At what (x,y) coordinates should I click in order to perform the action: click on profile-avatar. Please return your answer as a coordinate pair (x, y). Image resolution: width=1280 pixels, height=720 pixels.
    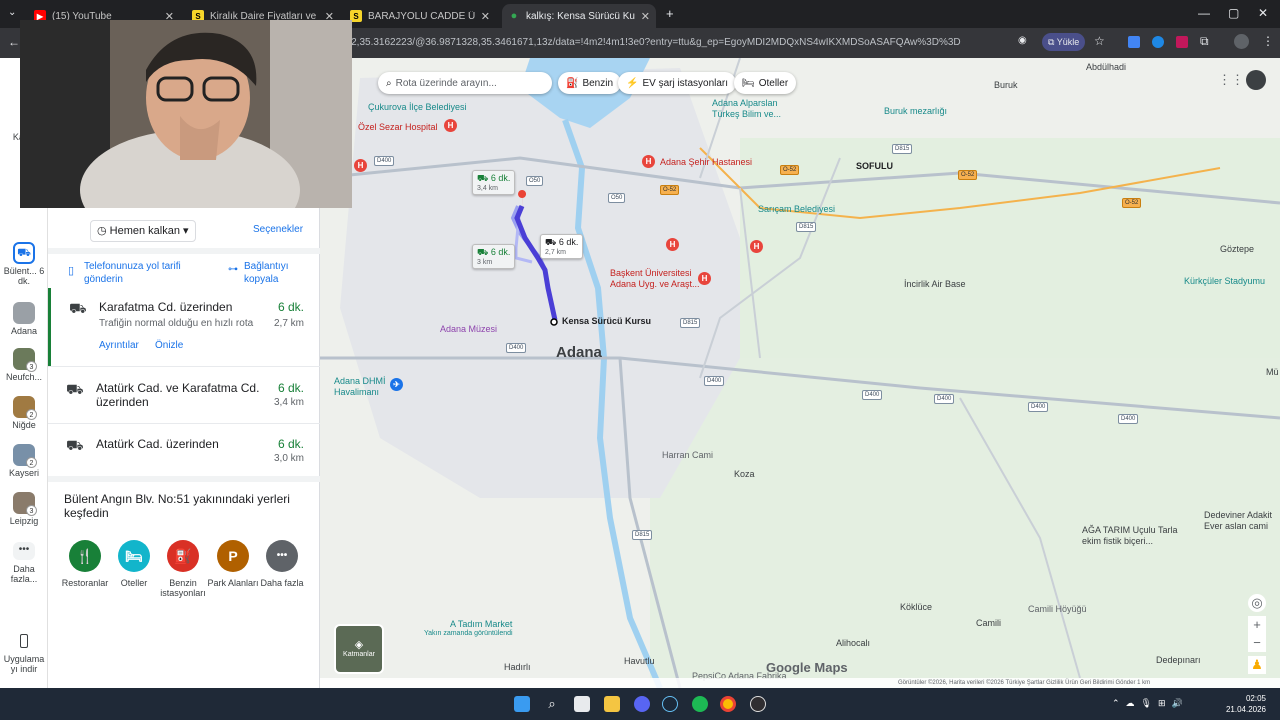
    Looking at the image, I should click on (1241, 41).